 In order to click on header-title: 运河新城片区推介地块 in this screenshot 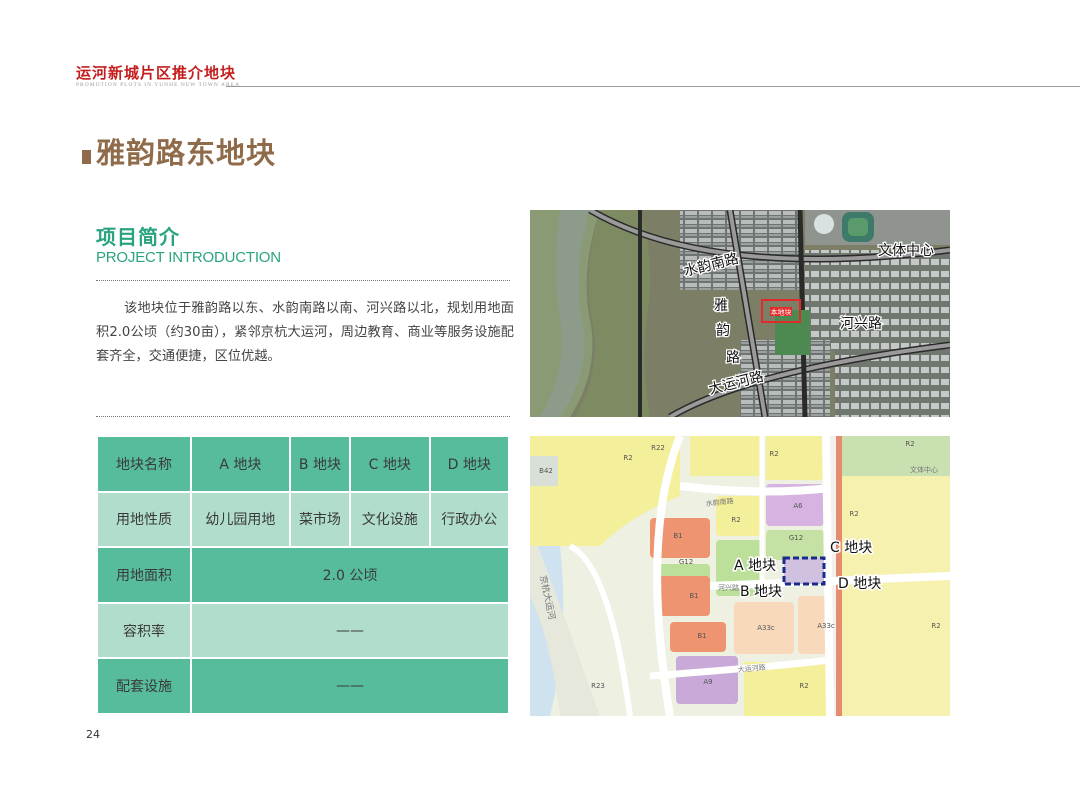, I will do `click(156, 73)`.